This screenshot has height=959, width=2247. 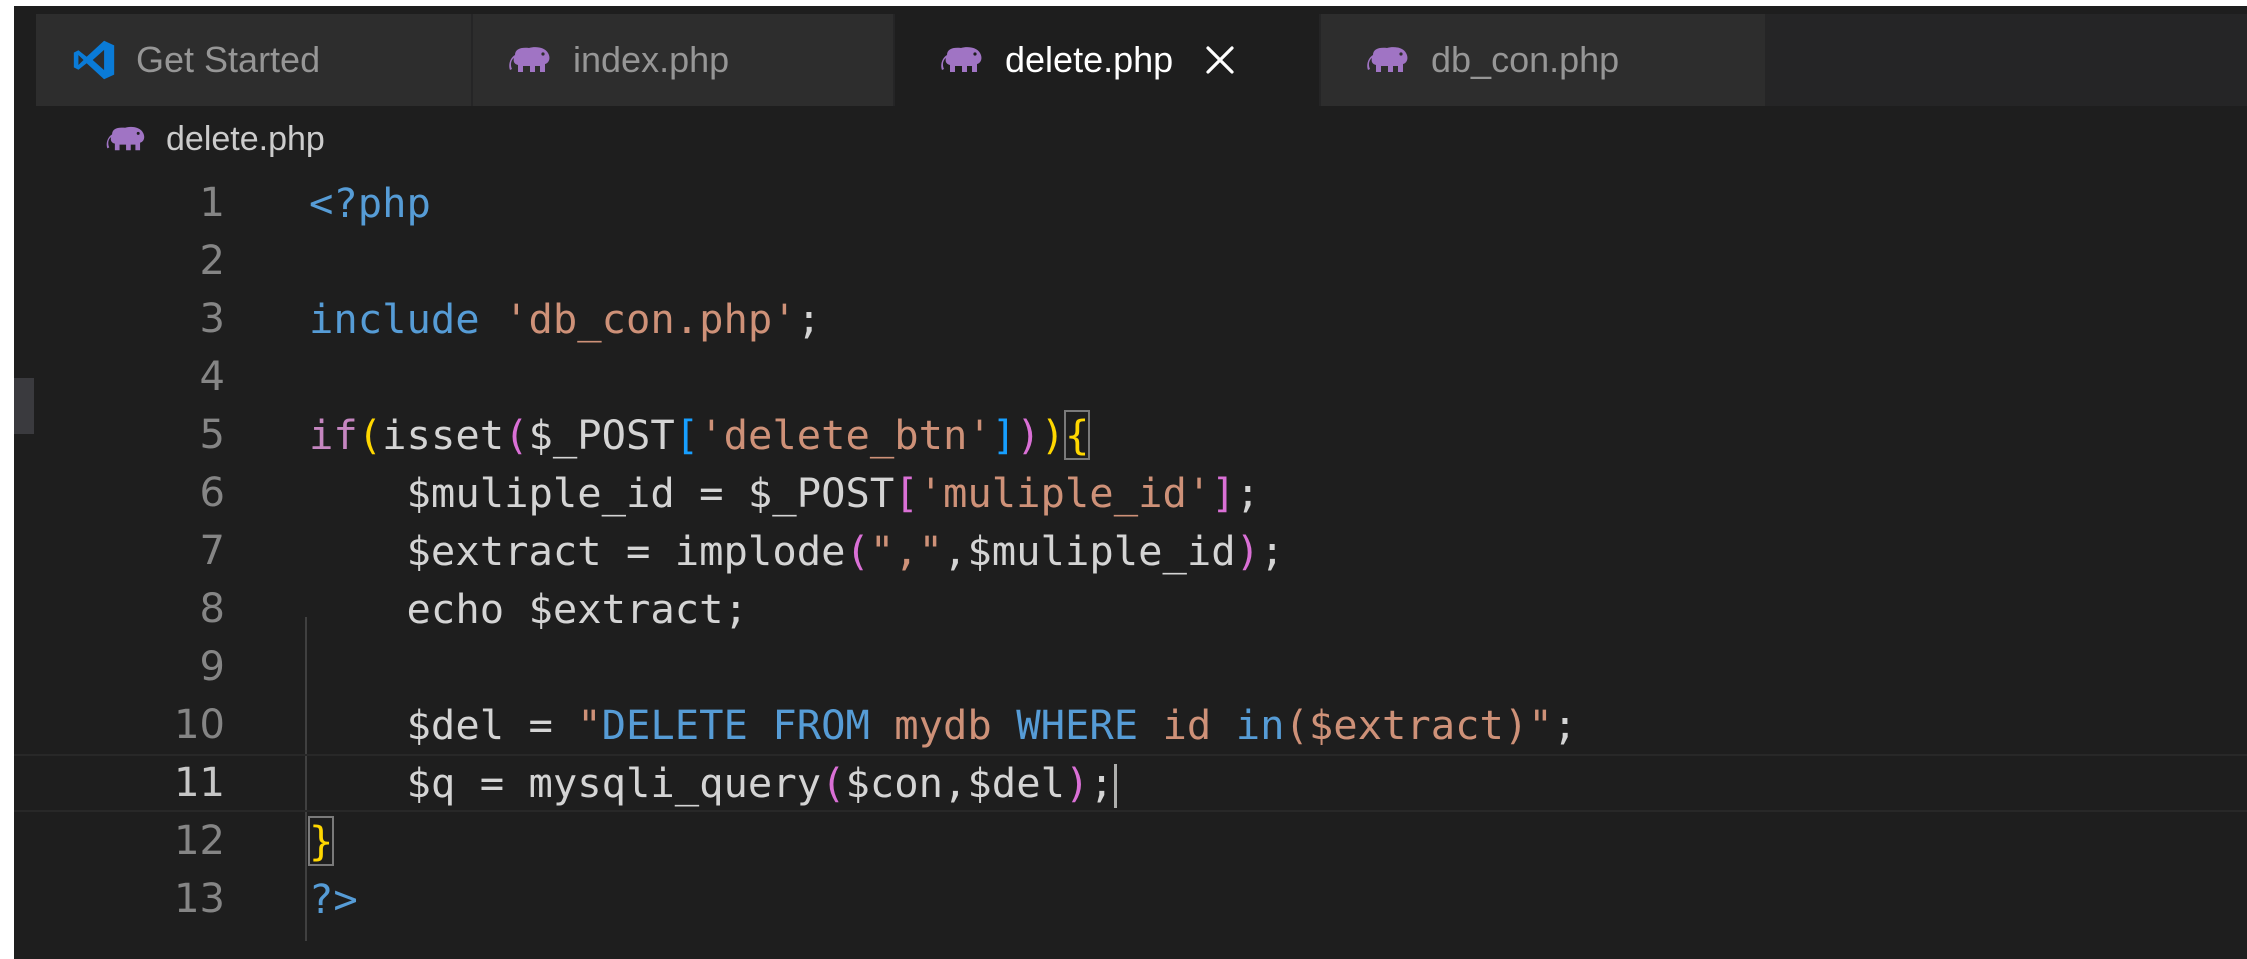 What do you see at coordinates (1130, 841) in the screenshot?
I see `code-line: 12}` at bounding box center [1130, 841].